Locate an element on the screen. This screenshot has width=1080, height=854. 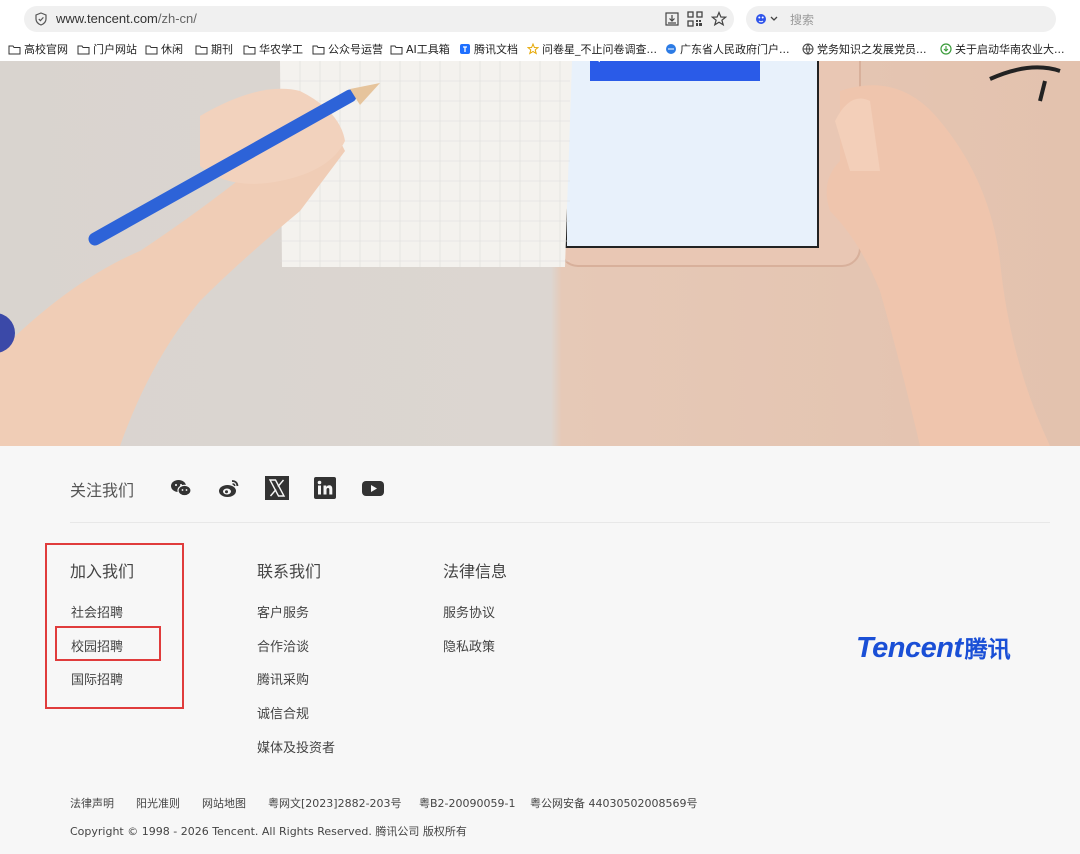
baidu-engine-icon is located at coordinates (767, 19).